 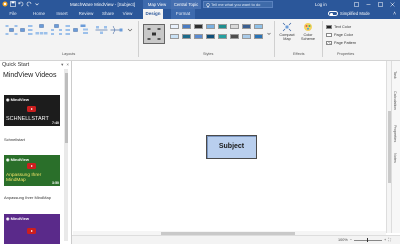 What do you see at coordinates (13, 4) in the screenshot?
I see `save-icon` at bounding box center [13, 4].